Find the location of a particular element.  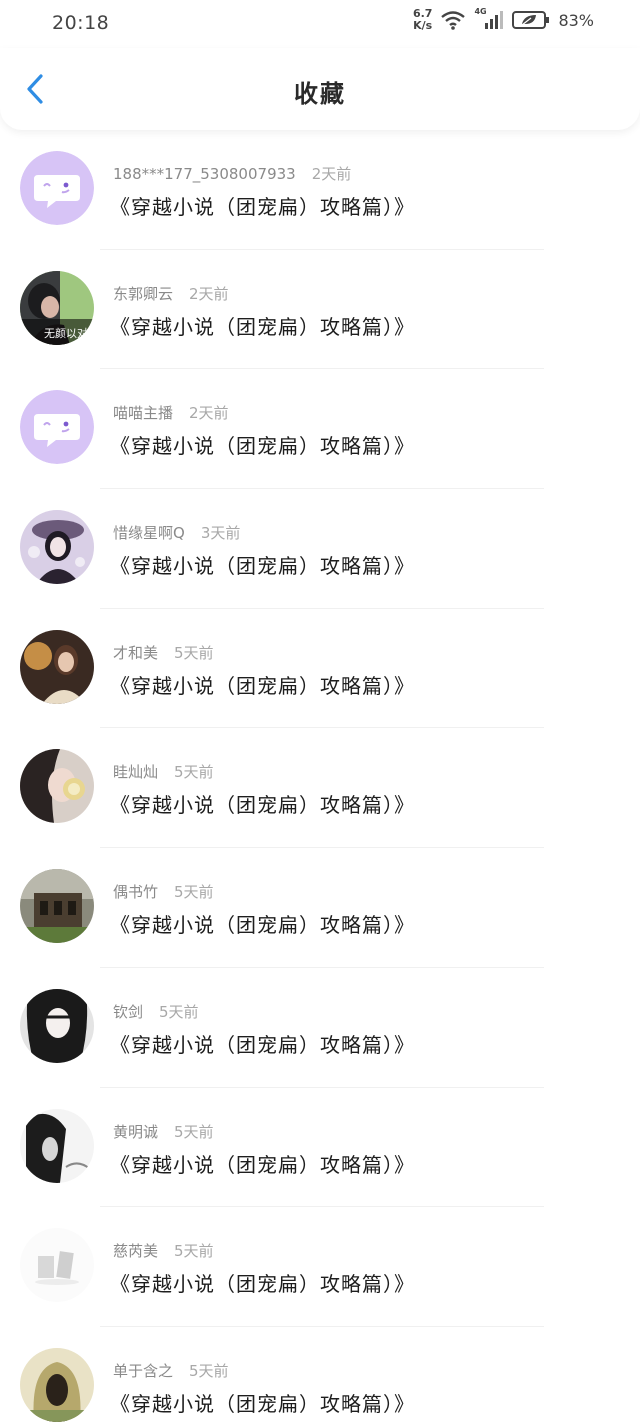

author-name: 钦剑 is located at coordinates (128, 1011).